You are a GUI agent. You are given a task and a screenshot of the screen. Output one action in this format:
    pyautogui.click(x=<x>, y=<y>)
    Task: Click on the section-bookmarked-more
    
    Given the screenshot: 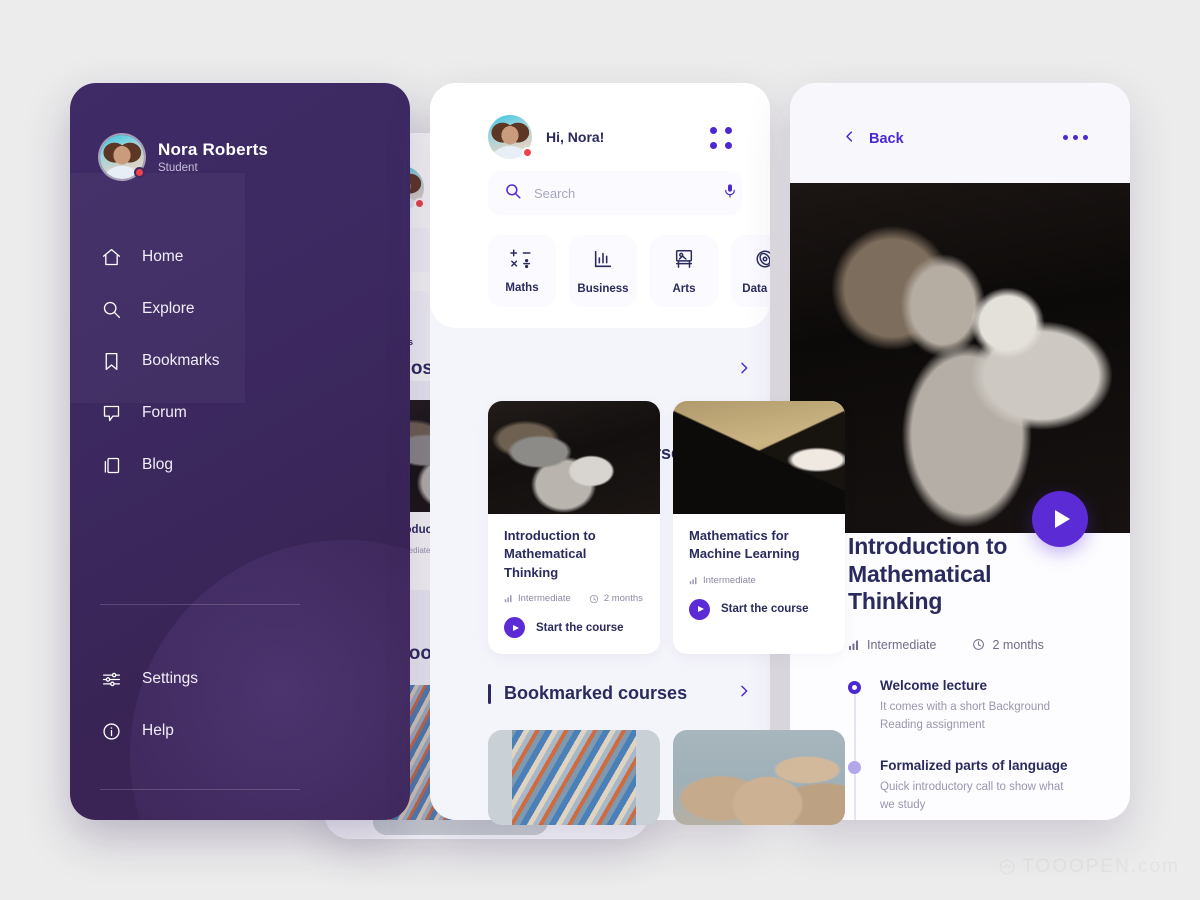 What is the action you would take?
    pyautogui.click(x=744, y=693)
    